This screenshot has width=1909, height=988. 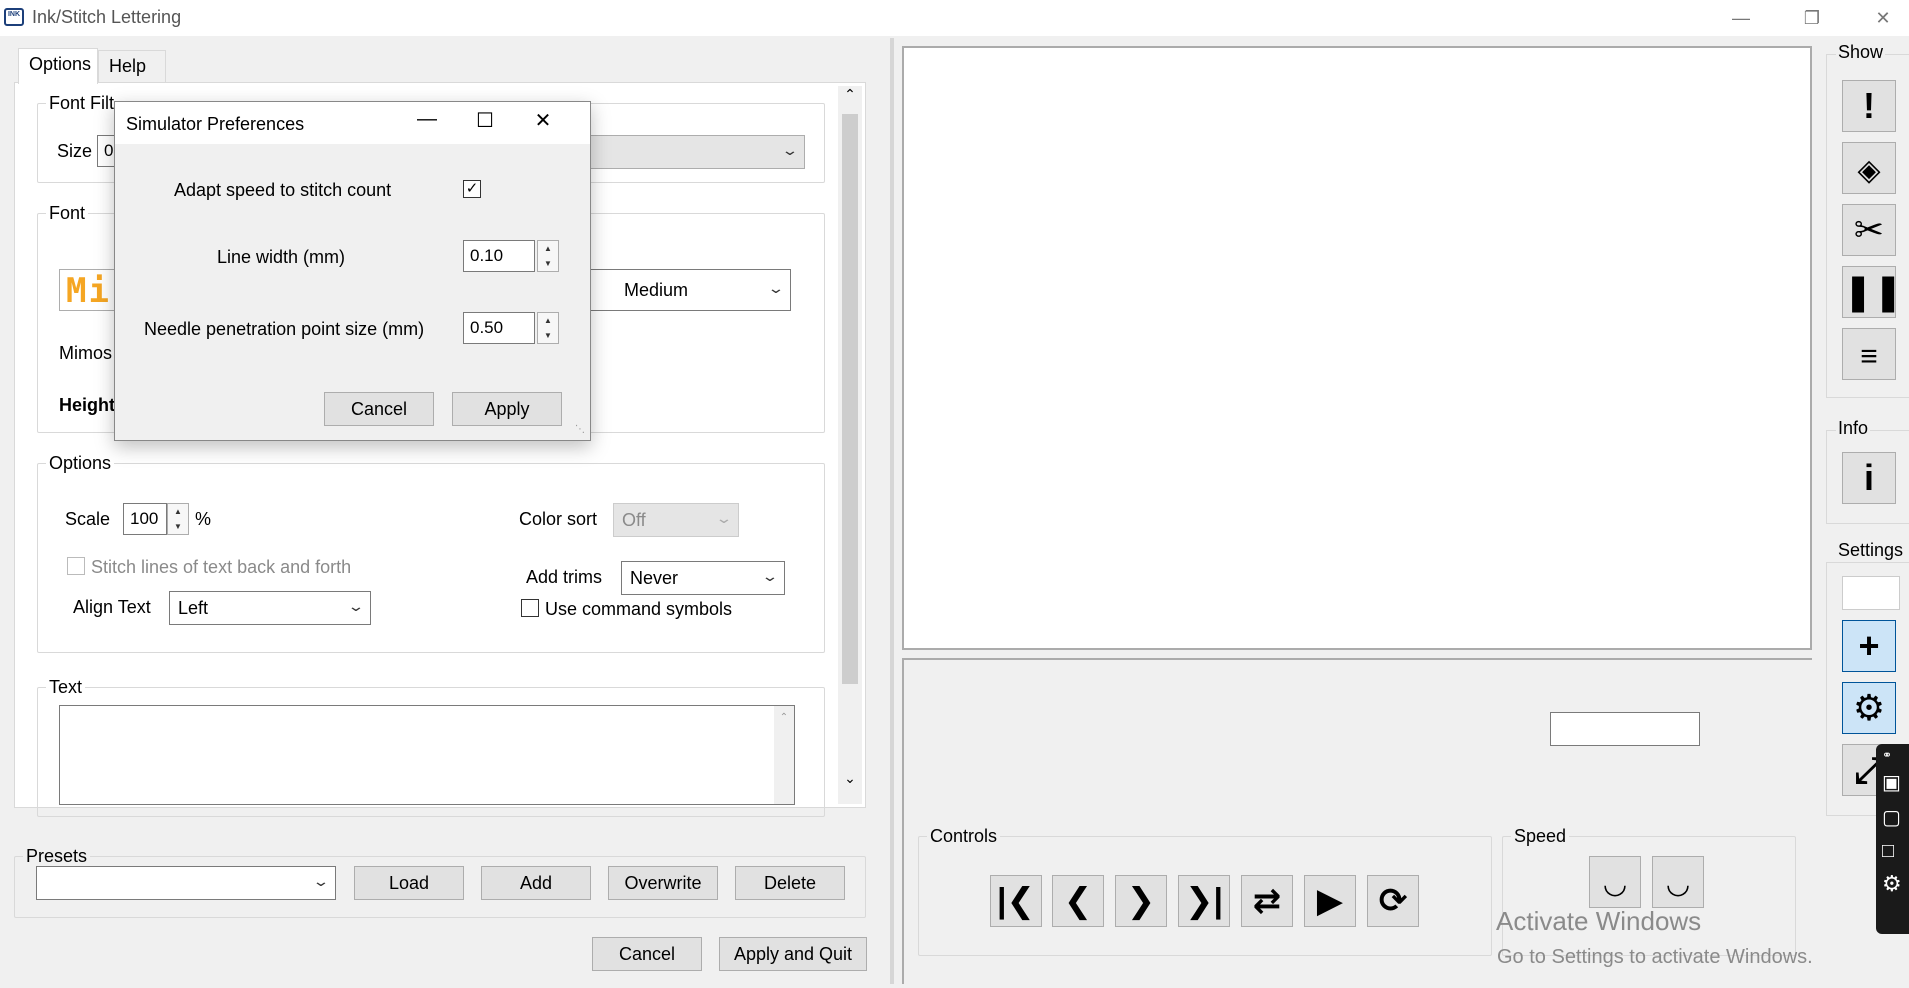 I want to click on needle-size-stepper: ▲ ▼, so click(x=548, y=328).